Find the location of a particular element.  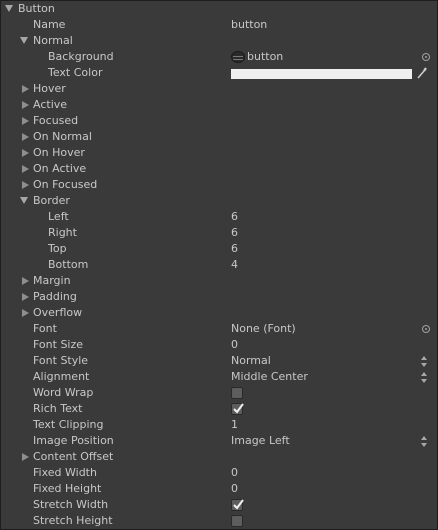

alignment-dropdown: Middle Center is located at coordinates (269, 377).